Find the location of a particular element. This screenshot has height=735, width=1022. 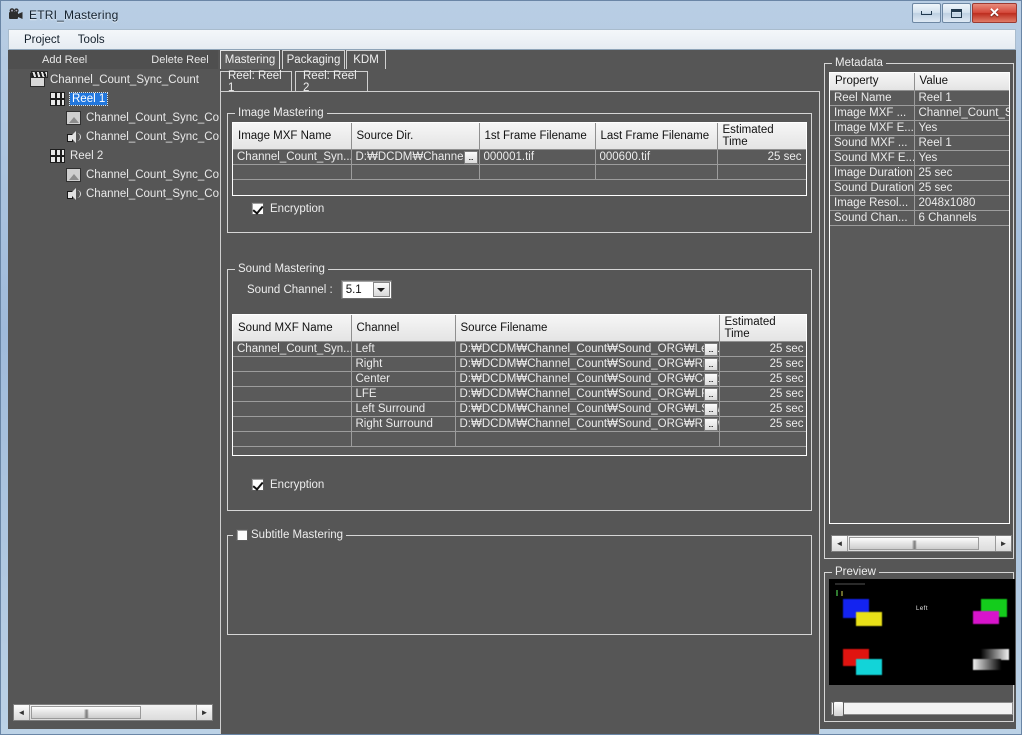

table-row is located at coordinates (519, 172).